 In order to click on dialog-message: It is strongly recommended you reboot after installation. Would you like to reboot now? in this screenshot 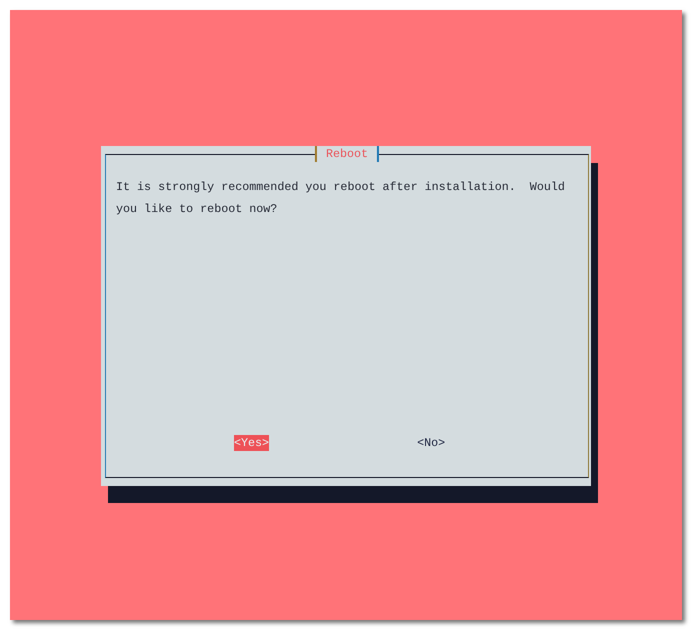, I will do `click(341, 198)`.